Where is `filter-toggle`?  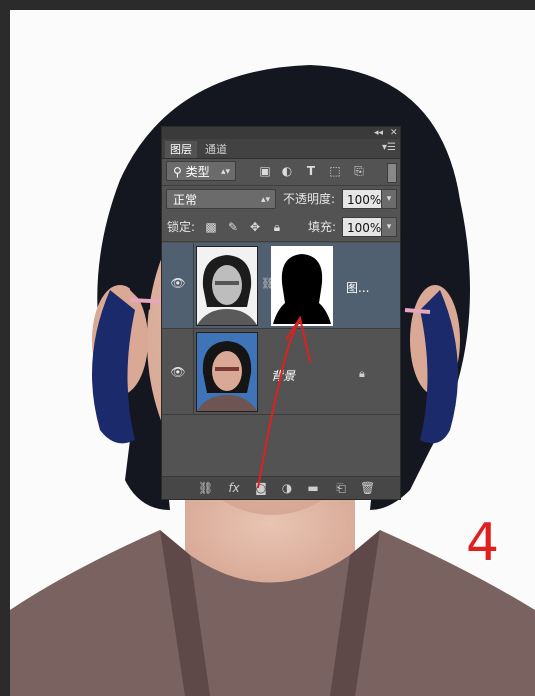
filter-toggle is located at coordinates (392, 173).